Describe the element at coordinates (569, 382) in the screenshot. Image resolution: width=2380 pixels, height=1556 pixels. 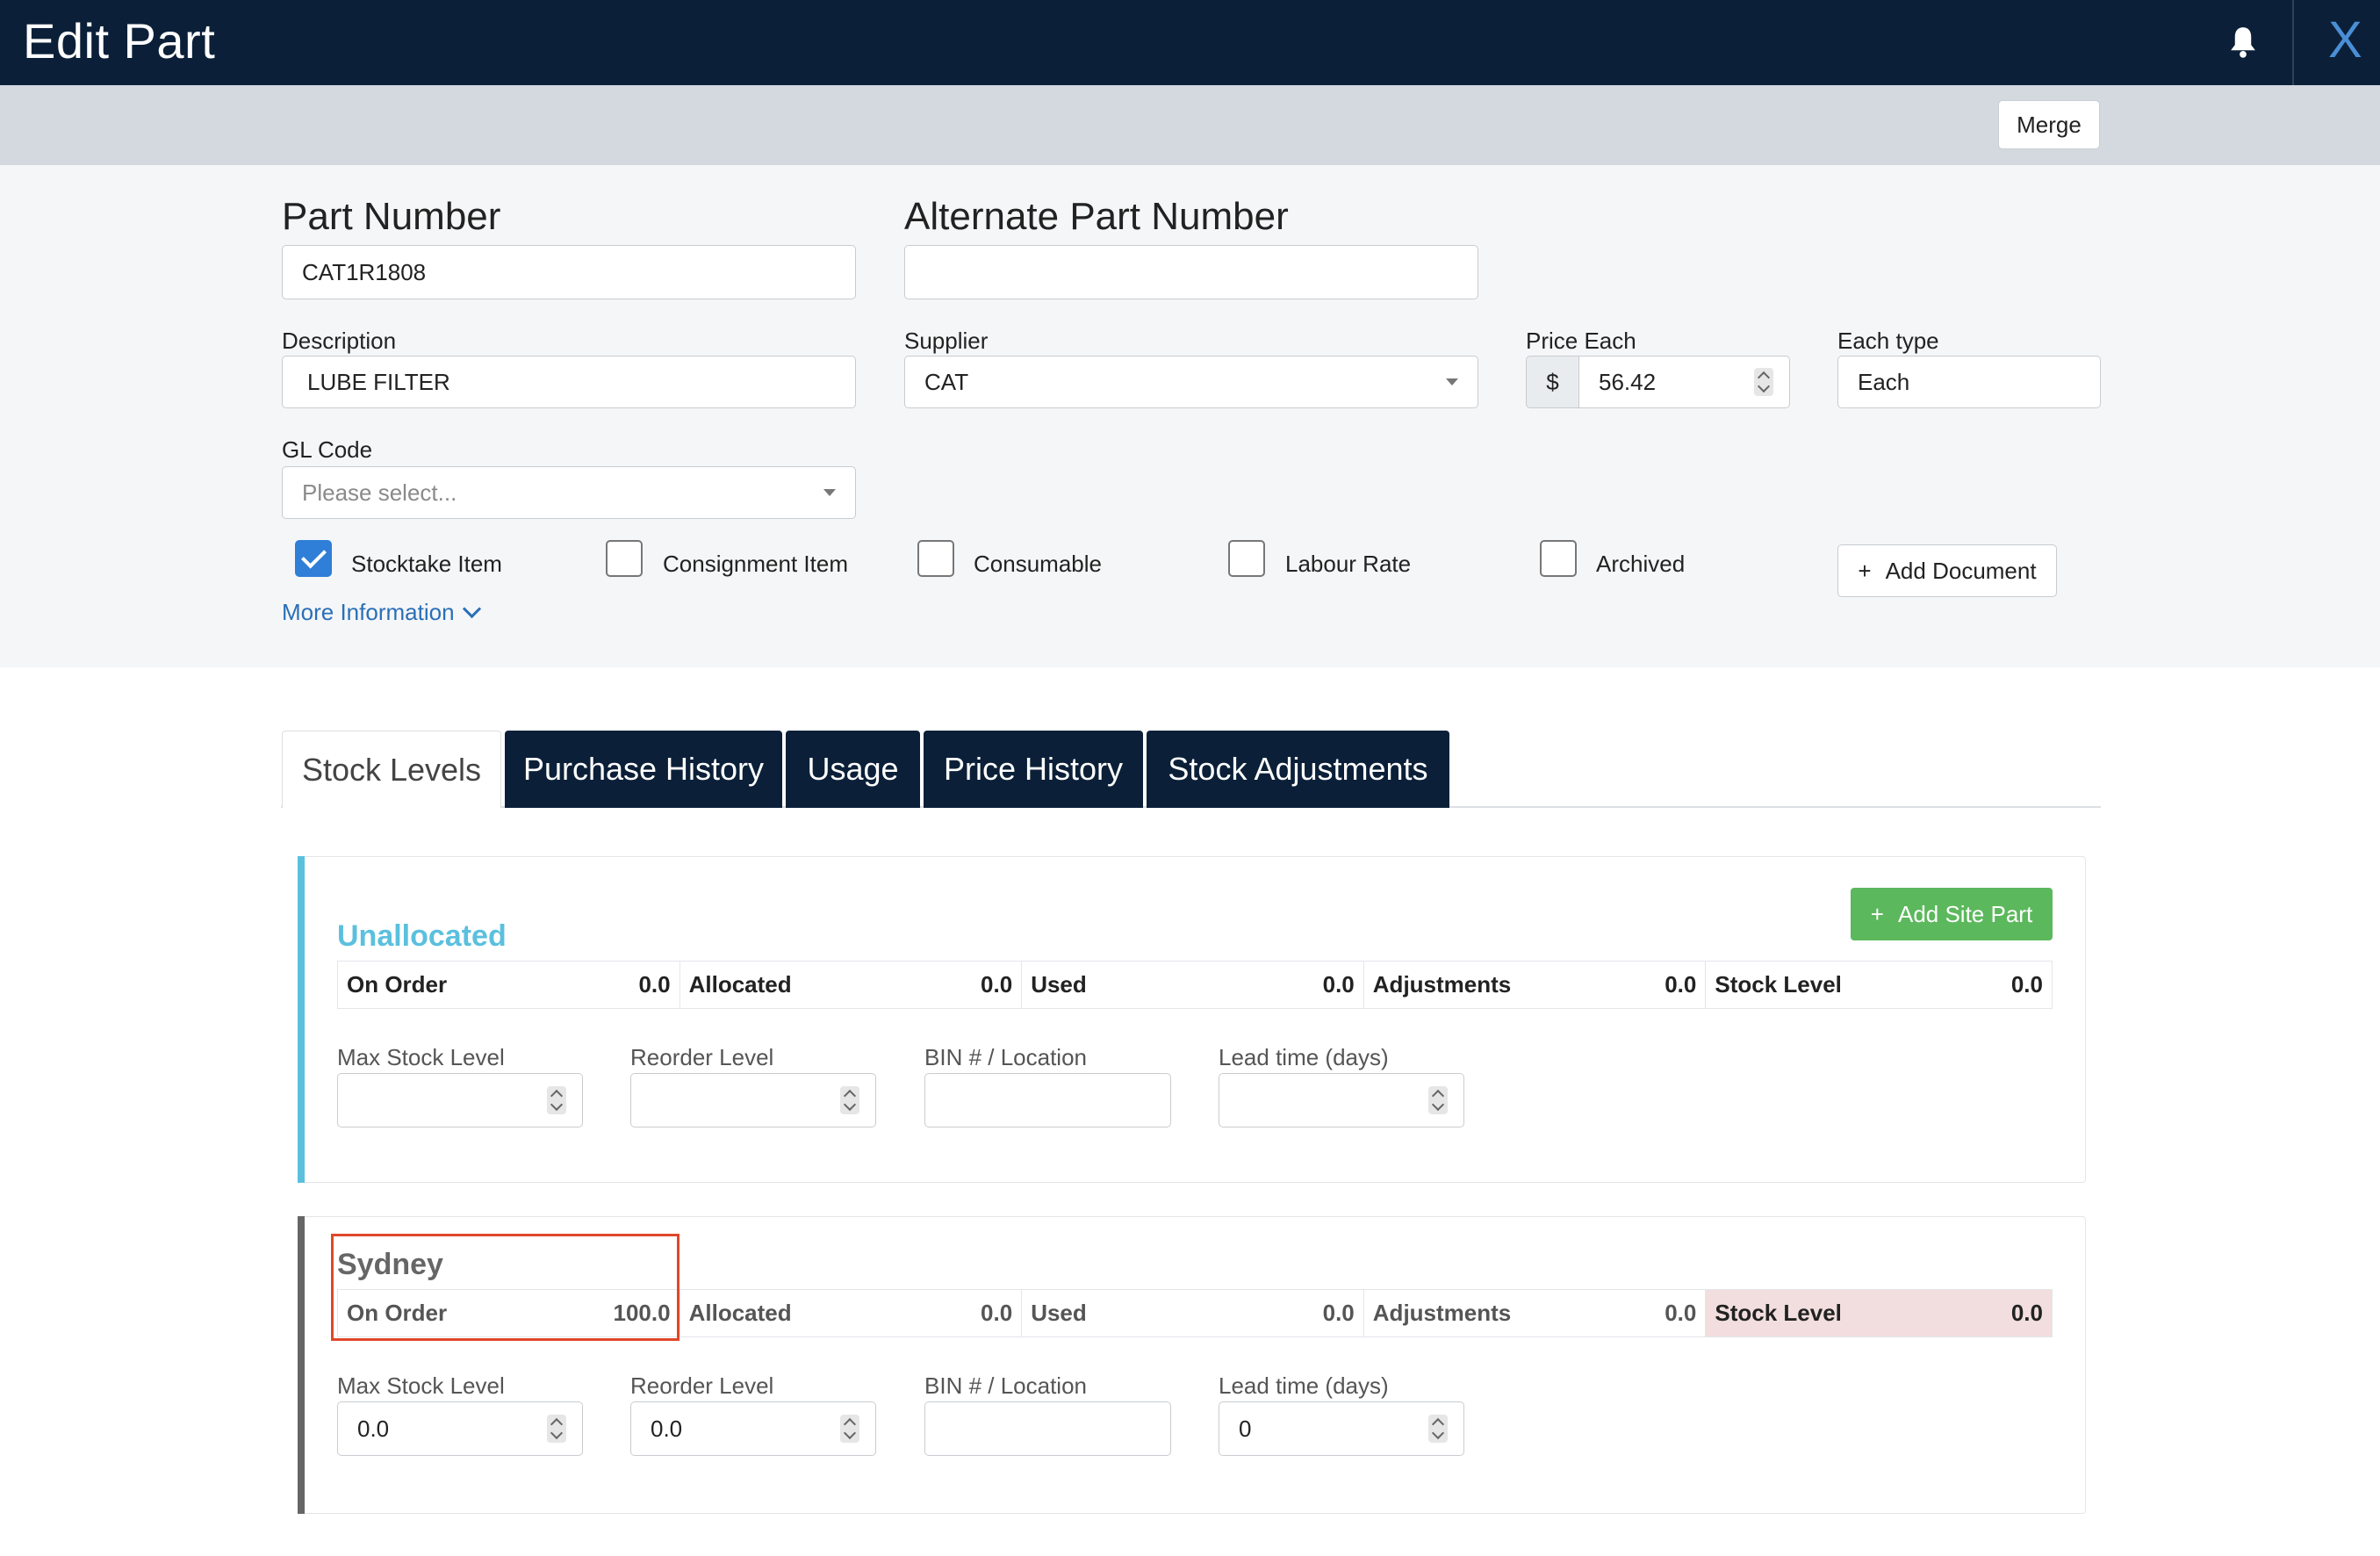
I see `description-input: LUBE FILTER` at that location.